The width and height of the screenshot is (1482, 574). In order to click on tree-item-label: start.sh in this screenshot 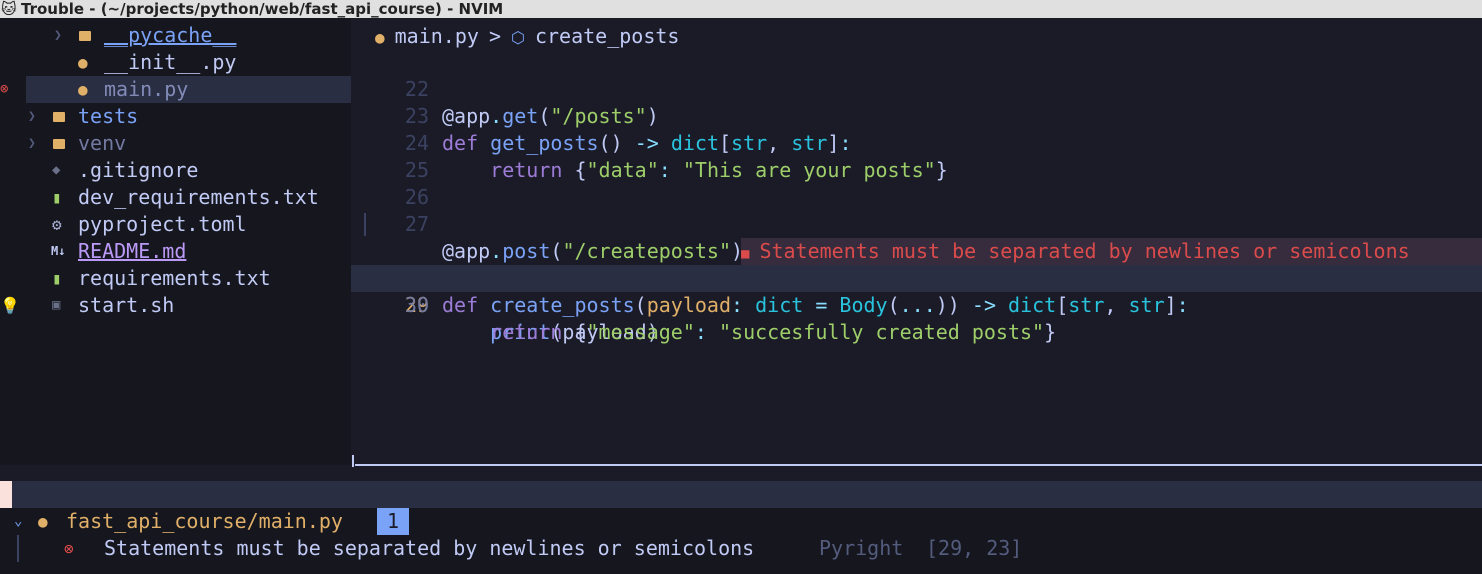, I will do `click(126, 305)`.